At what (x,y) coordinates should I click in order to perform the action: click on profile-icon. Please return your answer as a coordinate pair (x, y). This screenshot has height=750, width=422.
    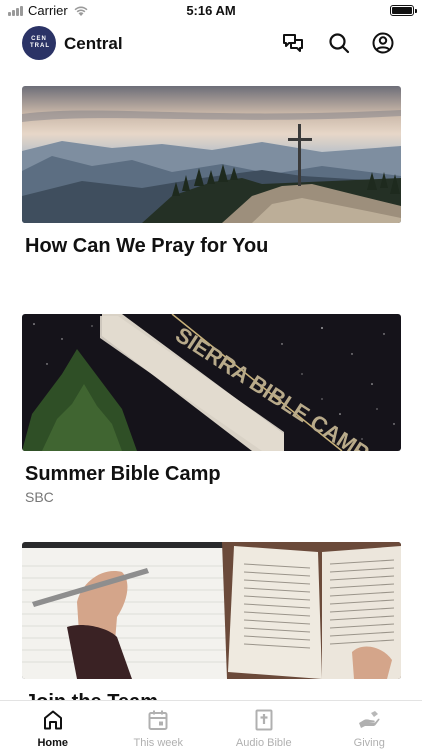
    Looking at the image, I should click on (383, 43).